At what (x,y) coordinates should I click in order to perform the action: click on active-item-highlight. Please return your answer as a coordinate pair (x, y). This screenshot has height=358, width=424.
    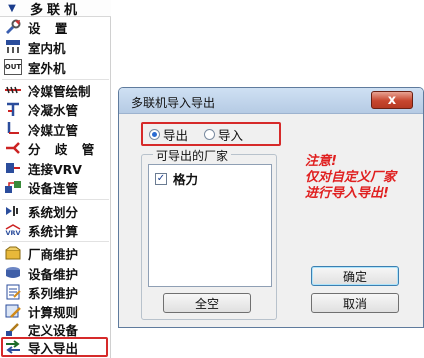
    Looking at the image, I should click on (54, 347).